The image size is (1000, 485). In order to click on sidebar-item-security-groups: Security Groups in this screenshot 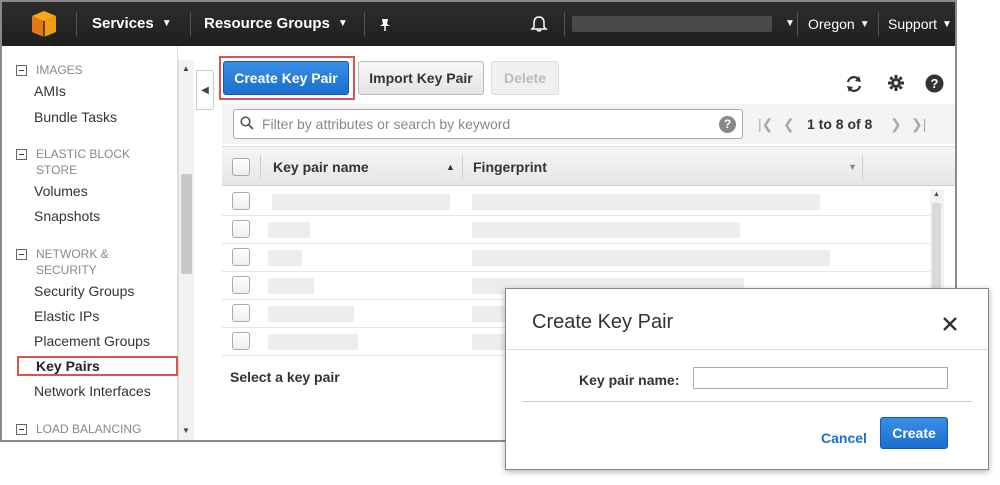, I will do `click(84, 291)`.